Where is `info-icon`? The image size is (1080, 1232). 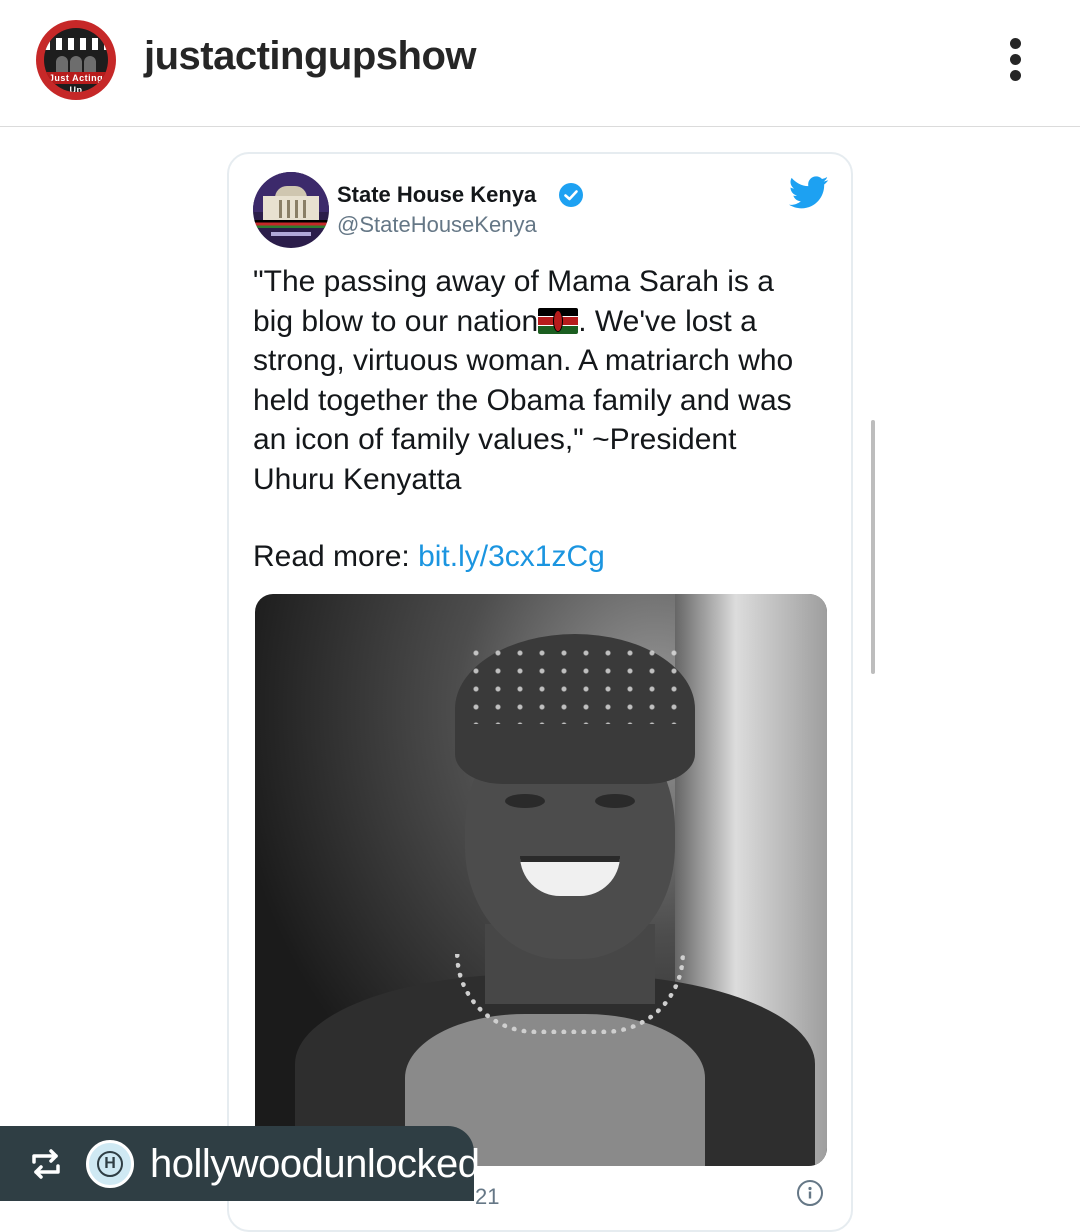 info-icon is located at coordinates (810, 1193).